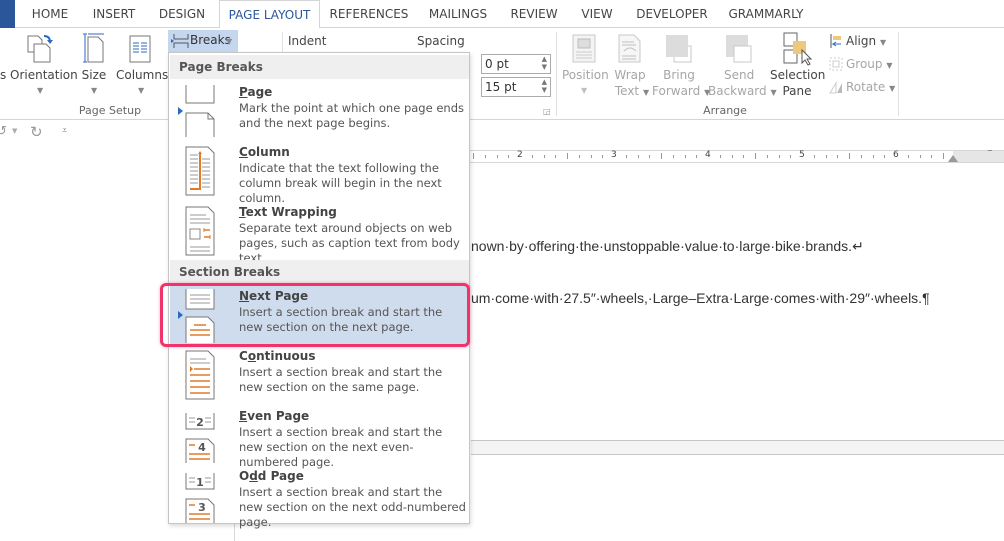  I want to click on position-caret-icon: ▼, so click(584, 90).